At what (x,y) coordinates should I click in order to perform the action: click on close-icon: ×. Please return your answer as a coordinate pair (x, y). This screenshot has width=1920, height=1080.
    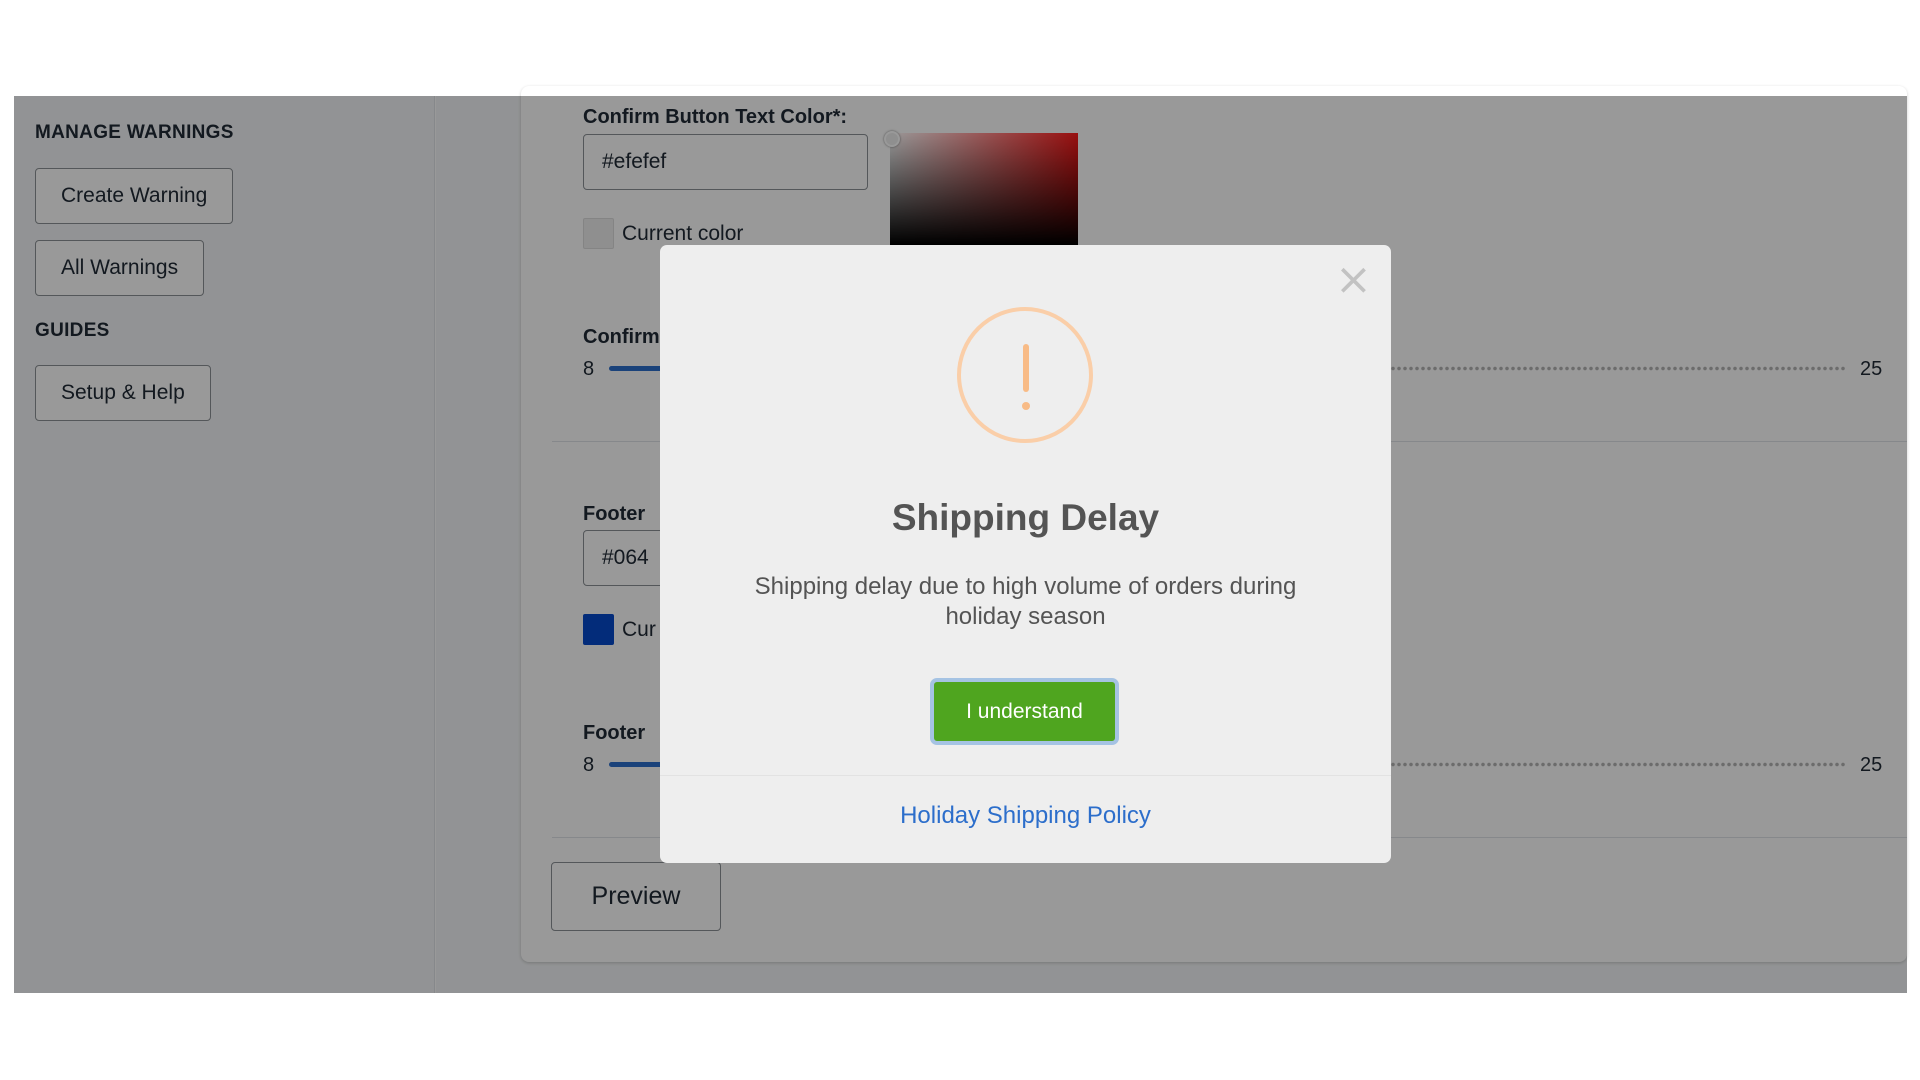
    Looking at the image, I should click on (1353, 280).